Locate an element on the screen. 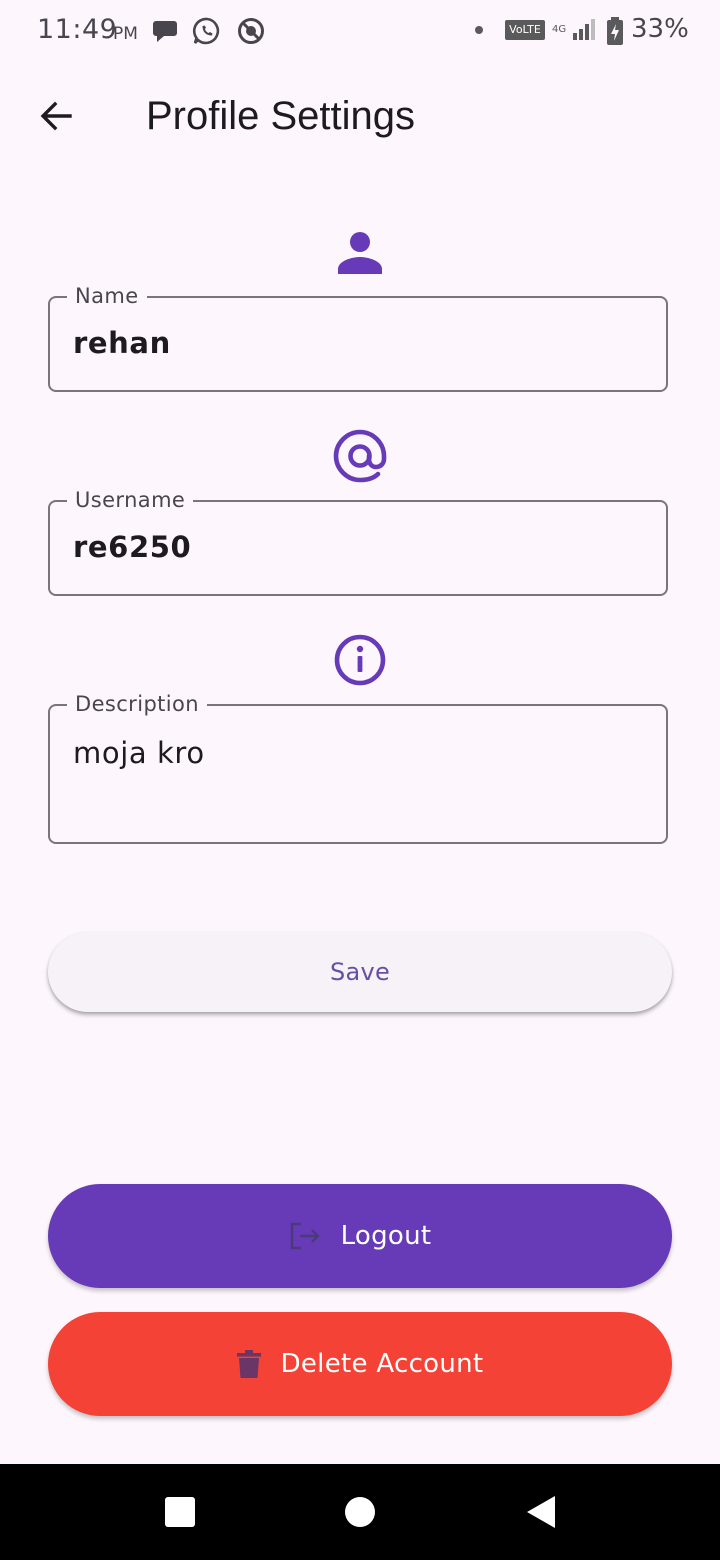 Image resolution: width=720 pixels, height=1560 pixels. back-nav-button is located at coordinates (540, 1512).